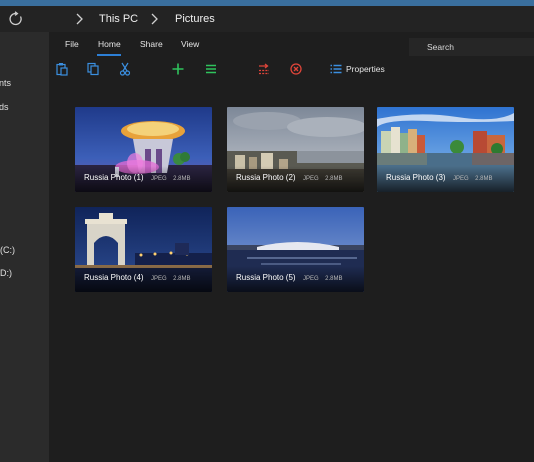 The image size is (534, 462). Describe the element at coordinates (114, 177) in the screenshot. I see `file-name: Russia Photo (1)` at that location.